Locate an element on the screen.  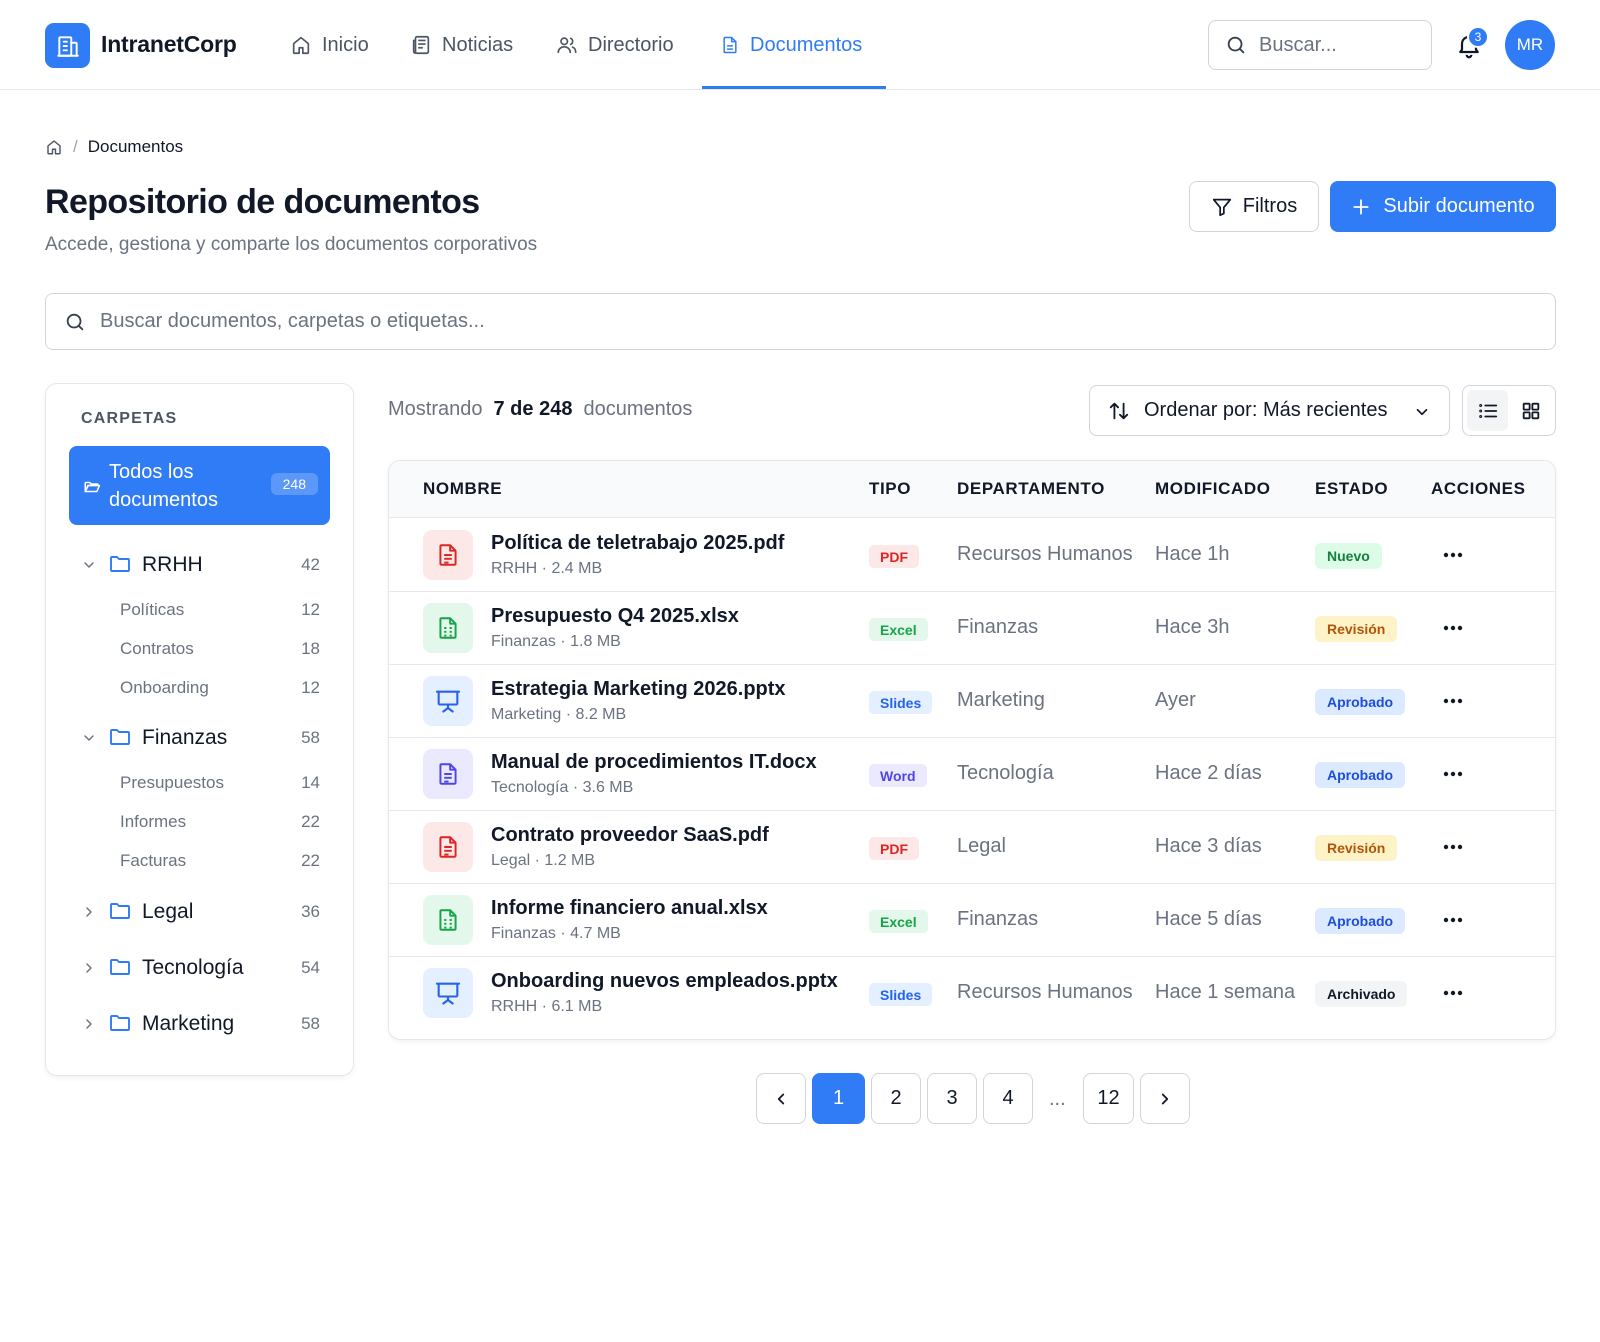
folder-finanzas: Finanzas 58 is located at coordinates (200, 738).